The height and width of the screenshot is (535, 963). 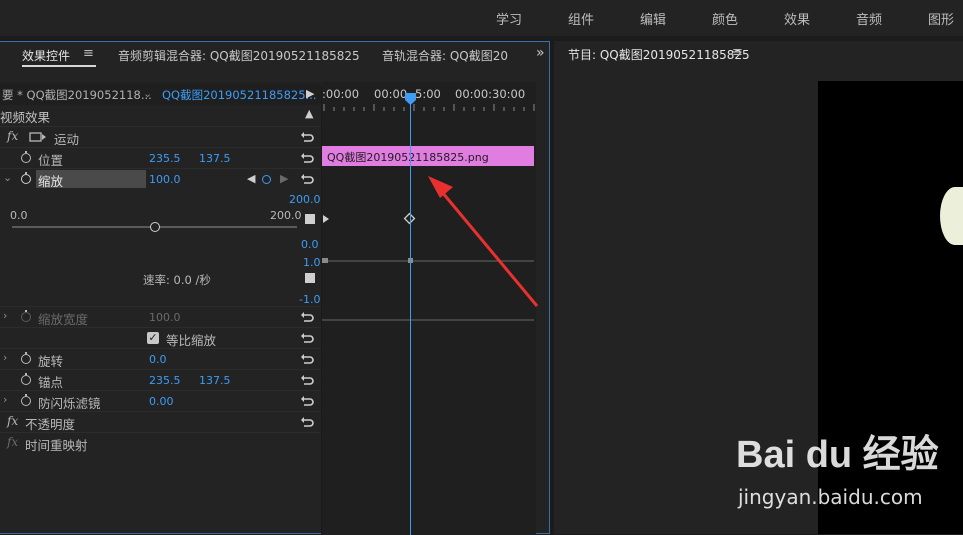 I want to click on anchor-row: 锚点 235.5 137.5, so click(x=160, y=379).